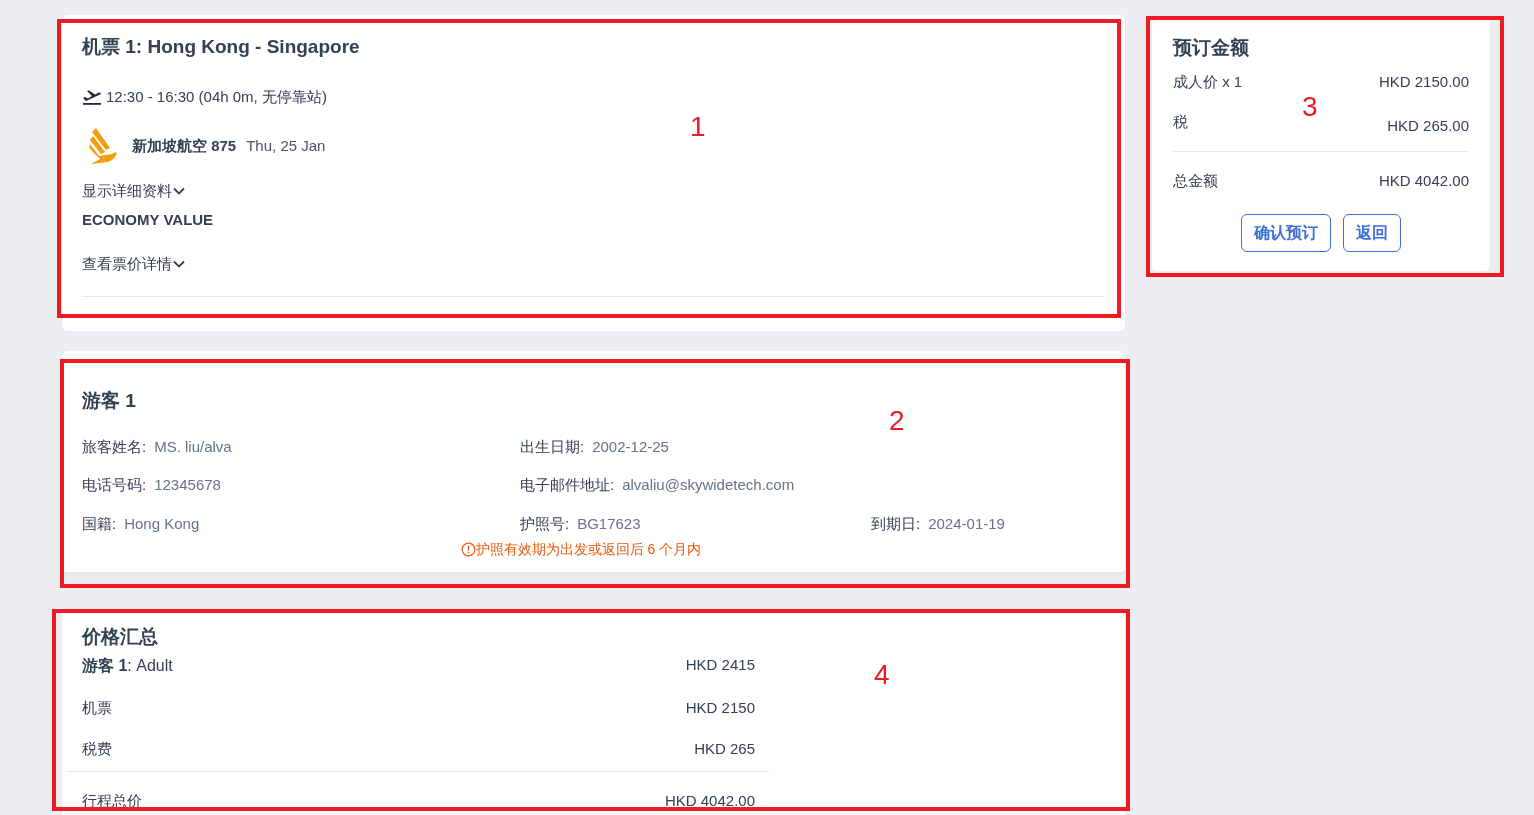 The height and width of the screenshot is (815, 1534). Describe the element at coordinates (1372, 233) in the screenshot. I see `back-button: 返回` at that location.